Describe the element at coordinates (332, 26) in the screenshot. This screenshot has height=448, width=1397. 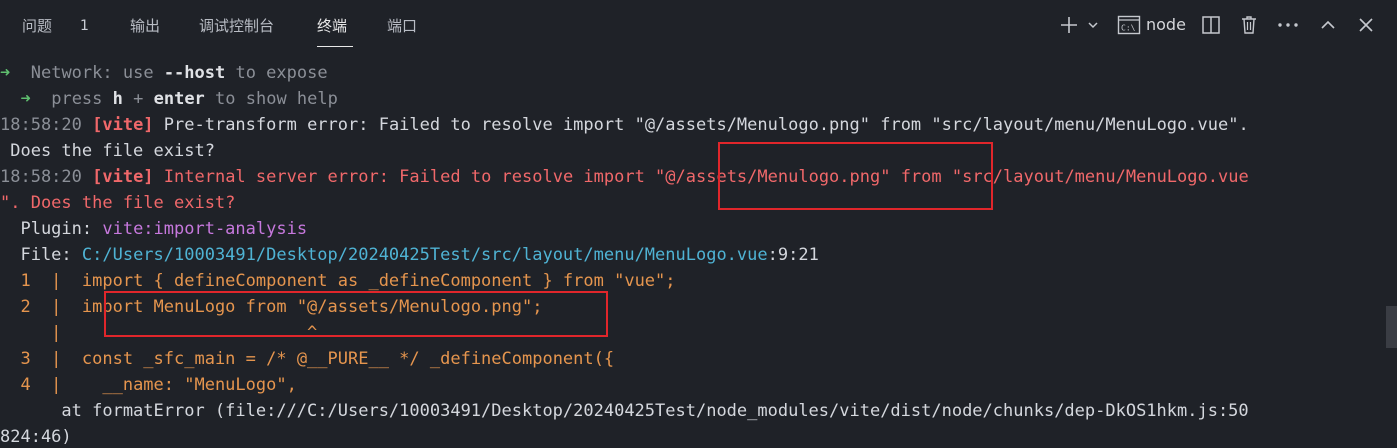
I see `tab-terminal: 终端` at that location.